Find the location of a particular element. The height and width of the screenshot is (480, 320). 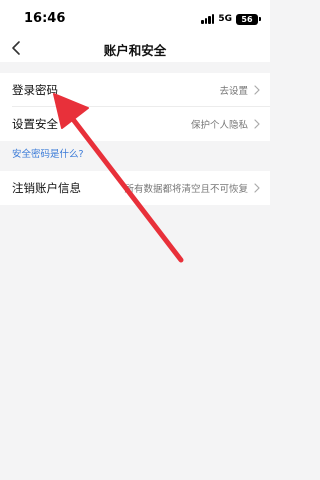

signal-icon is located at coordinates (208, 19).